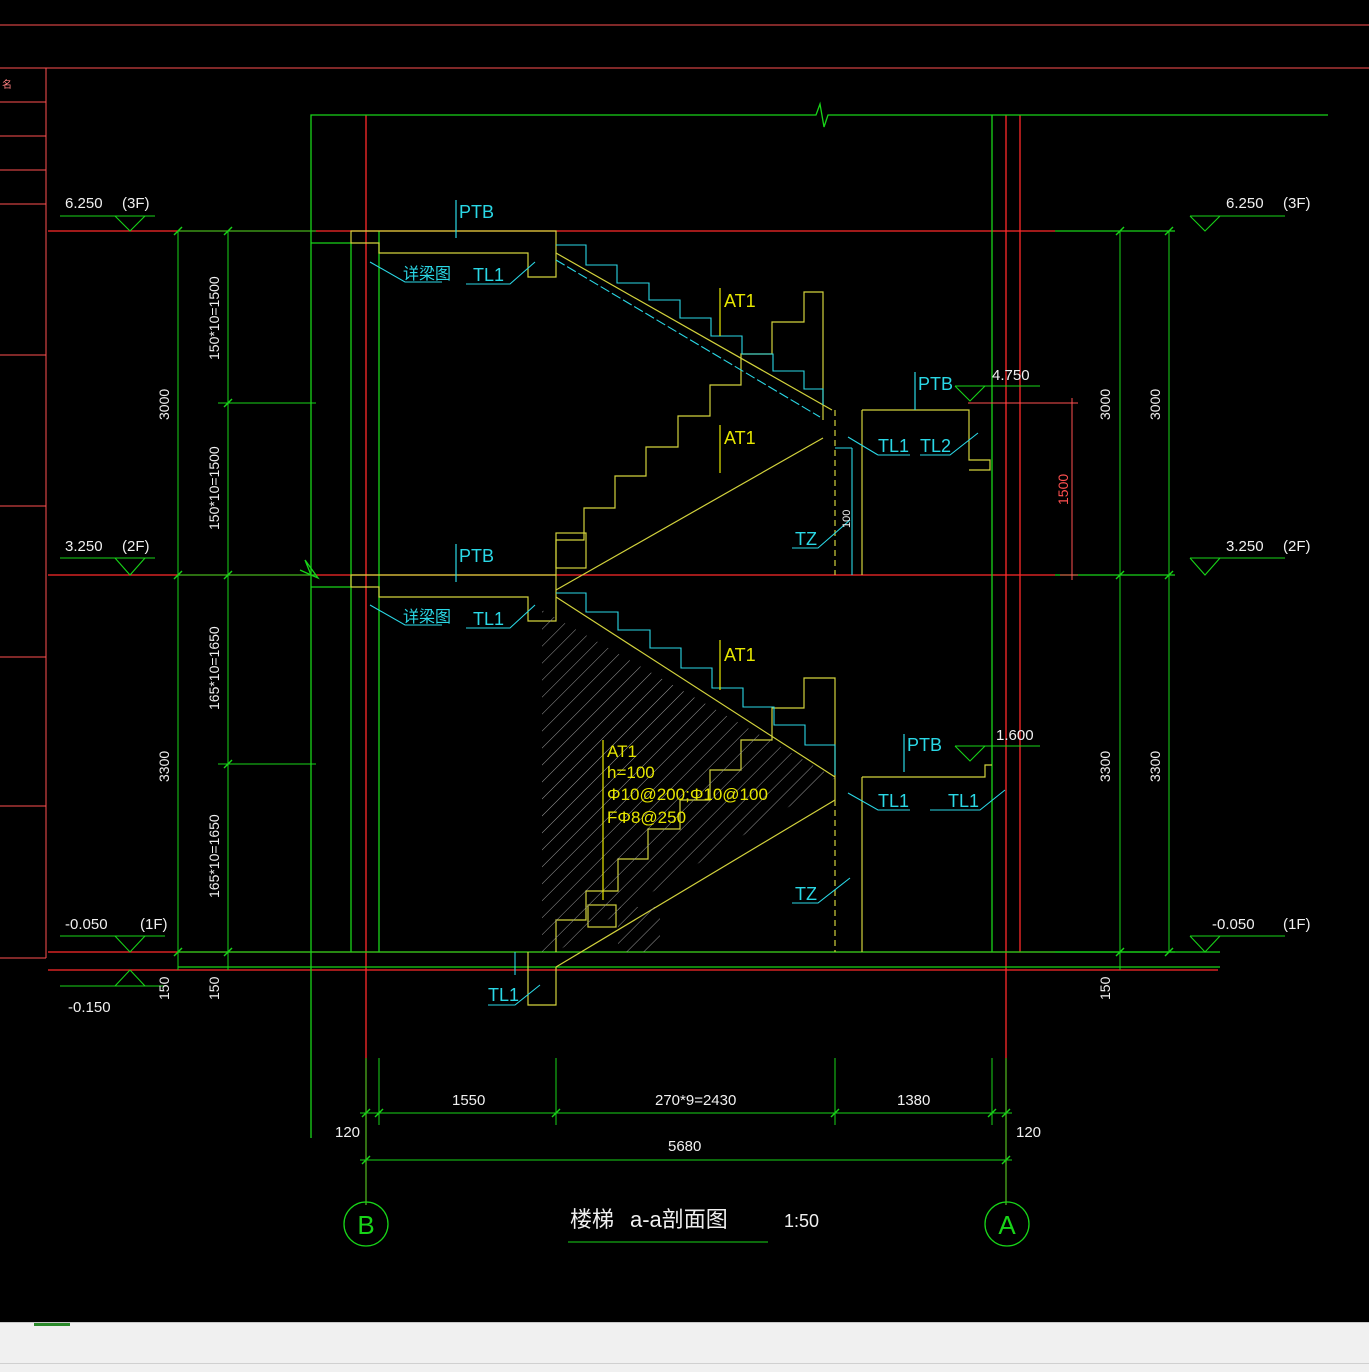 The height and width of the screenshot is (1372, 1369). Describe the element at coordinates (84, 203) in the screenshot. I see `level-left-value: 6.250` at that location.